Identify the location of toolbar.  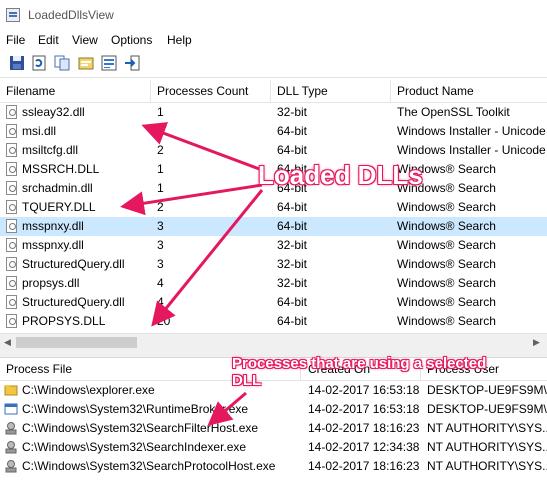
(273, 64).